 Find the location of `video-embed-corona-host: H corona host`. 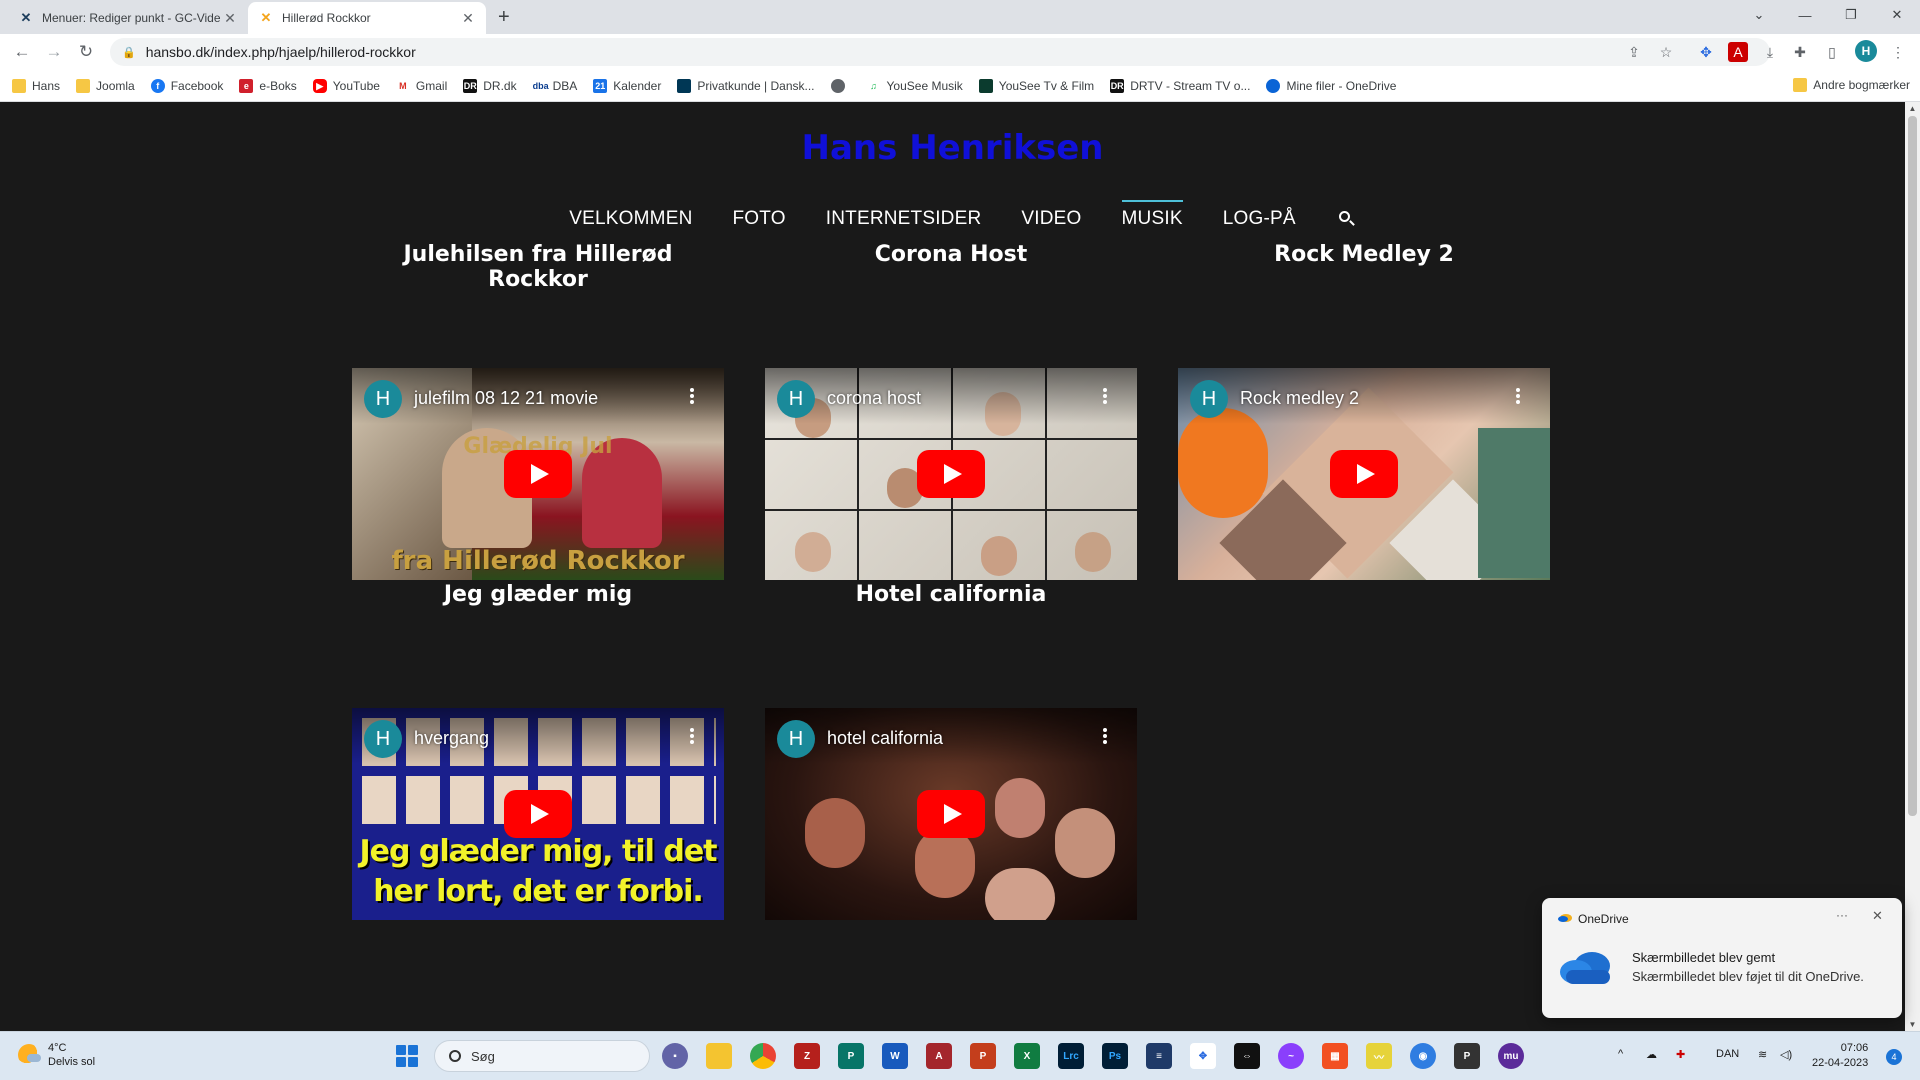

video-embed-corona-host: H corona host is located at coordinates (951, 474).